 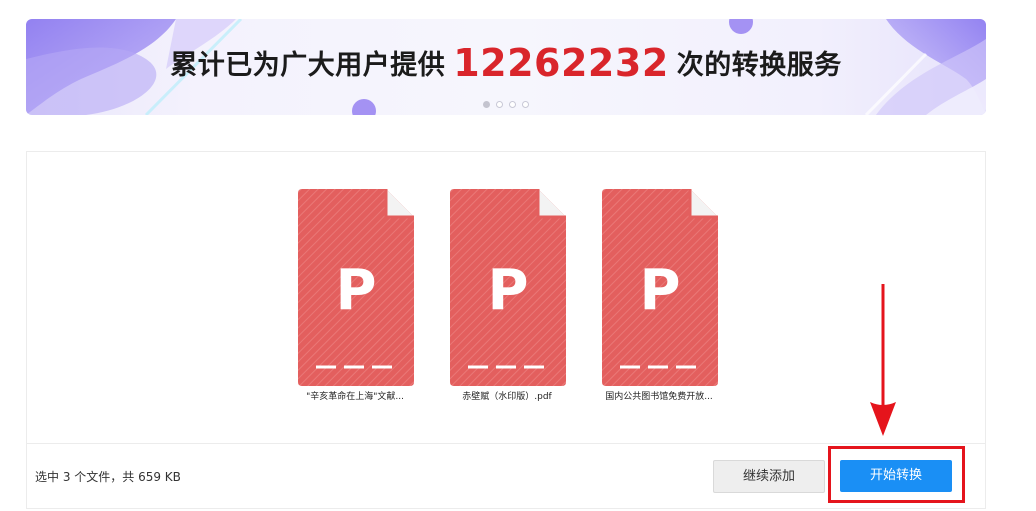 What do you see at coordinates (896, 476) in the screenshot?
I see `start-convert-button: 开始转换` at bounding box center [896, 476].